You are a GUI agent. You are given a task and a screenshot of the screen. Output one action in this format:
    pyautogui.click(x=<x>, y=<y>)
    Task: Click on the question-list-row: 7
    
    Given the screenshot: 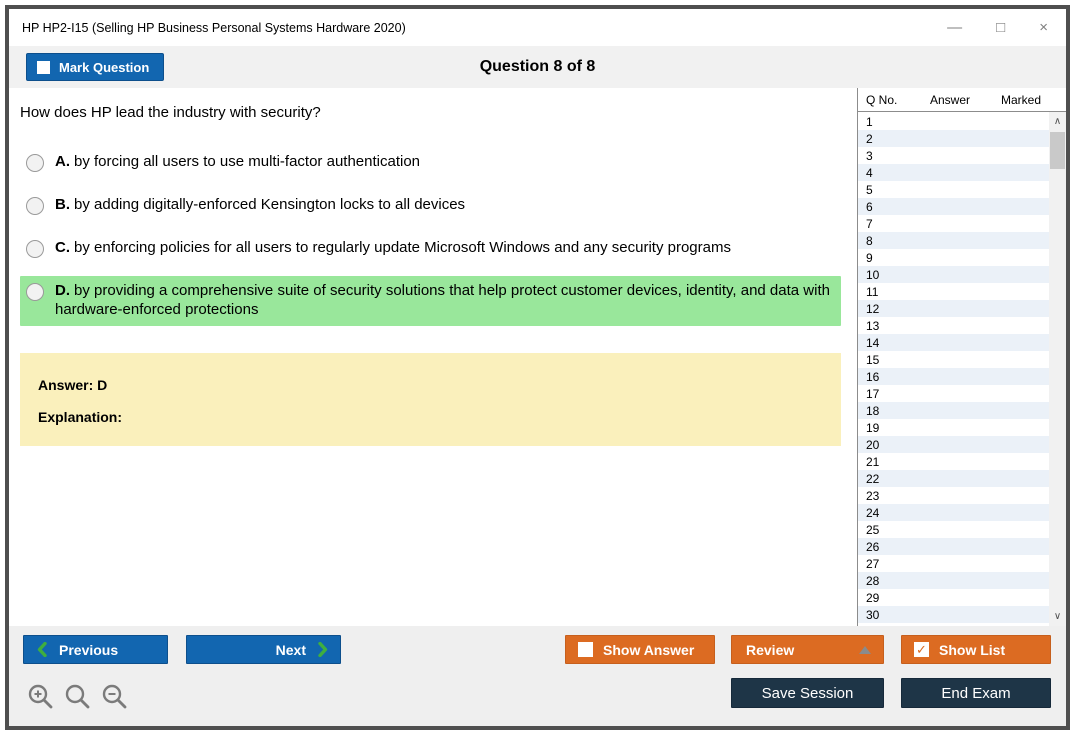 What is the action you would take?
    pyautogui.click(x=953, y=223)
    